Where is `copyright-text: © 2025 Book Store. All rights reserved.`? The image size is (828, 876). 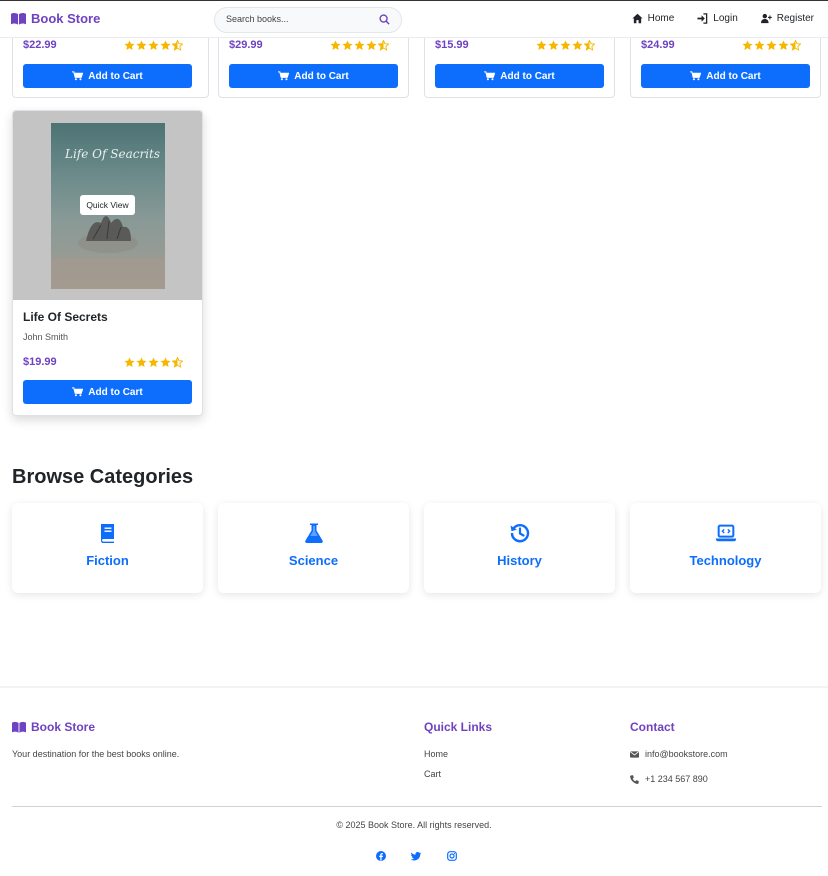
copyright-text: © 2025 Book Store. All rights reserved. is located at coordinates (414, 825).